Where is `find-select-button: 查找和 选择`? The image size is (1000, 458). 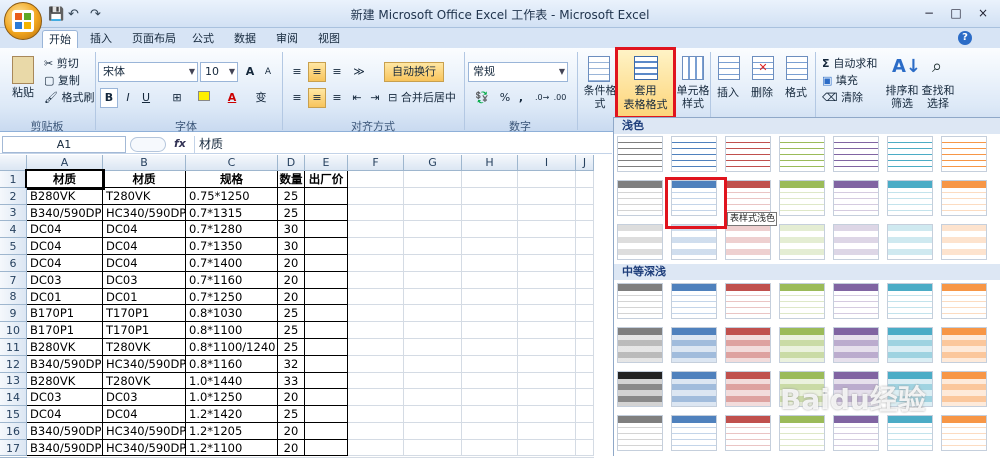
find-select-button: 查找和 选择 is located at coordinates (938, 97).